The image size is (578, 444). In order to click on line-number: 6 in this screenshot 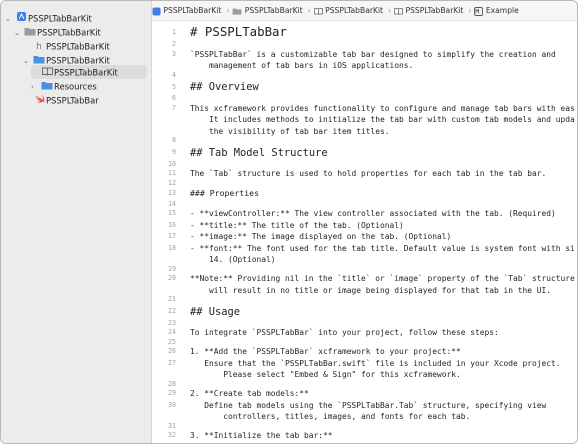, I will do `click(174, 98)`.